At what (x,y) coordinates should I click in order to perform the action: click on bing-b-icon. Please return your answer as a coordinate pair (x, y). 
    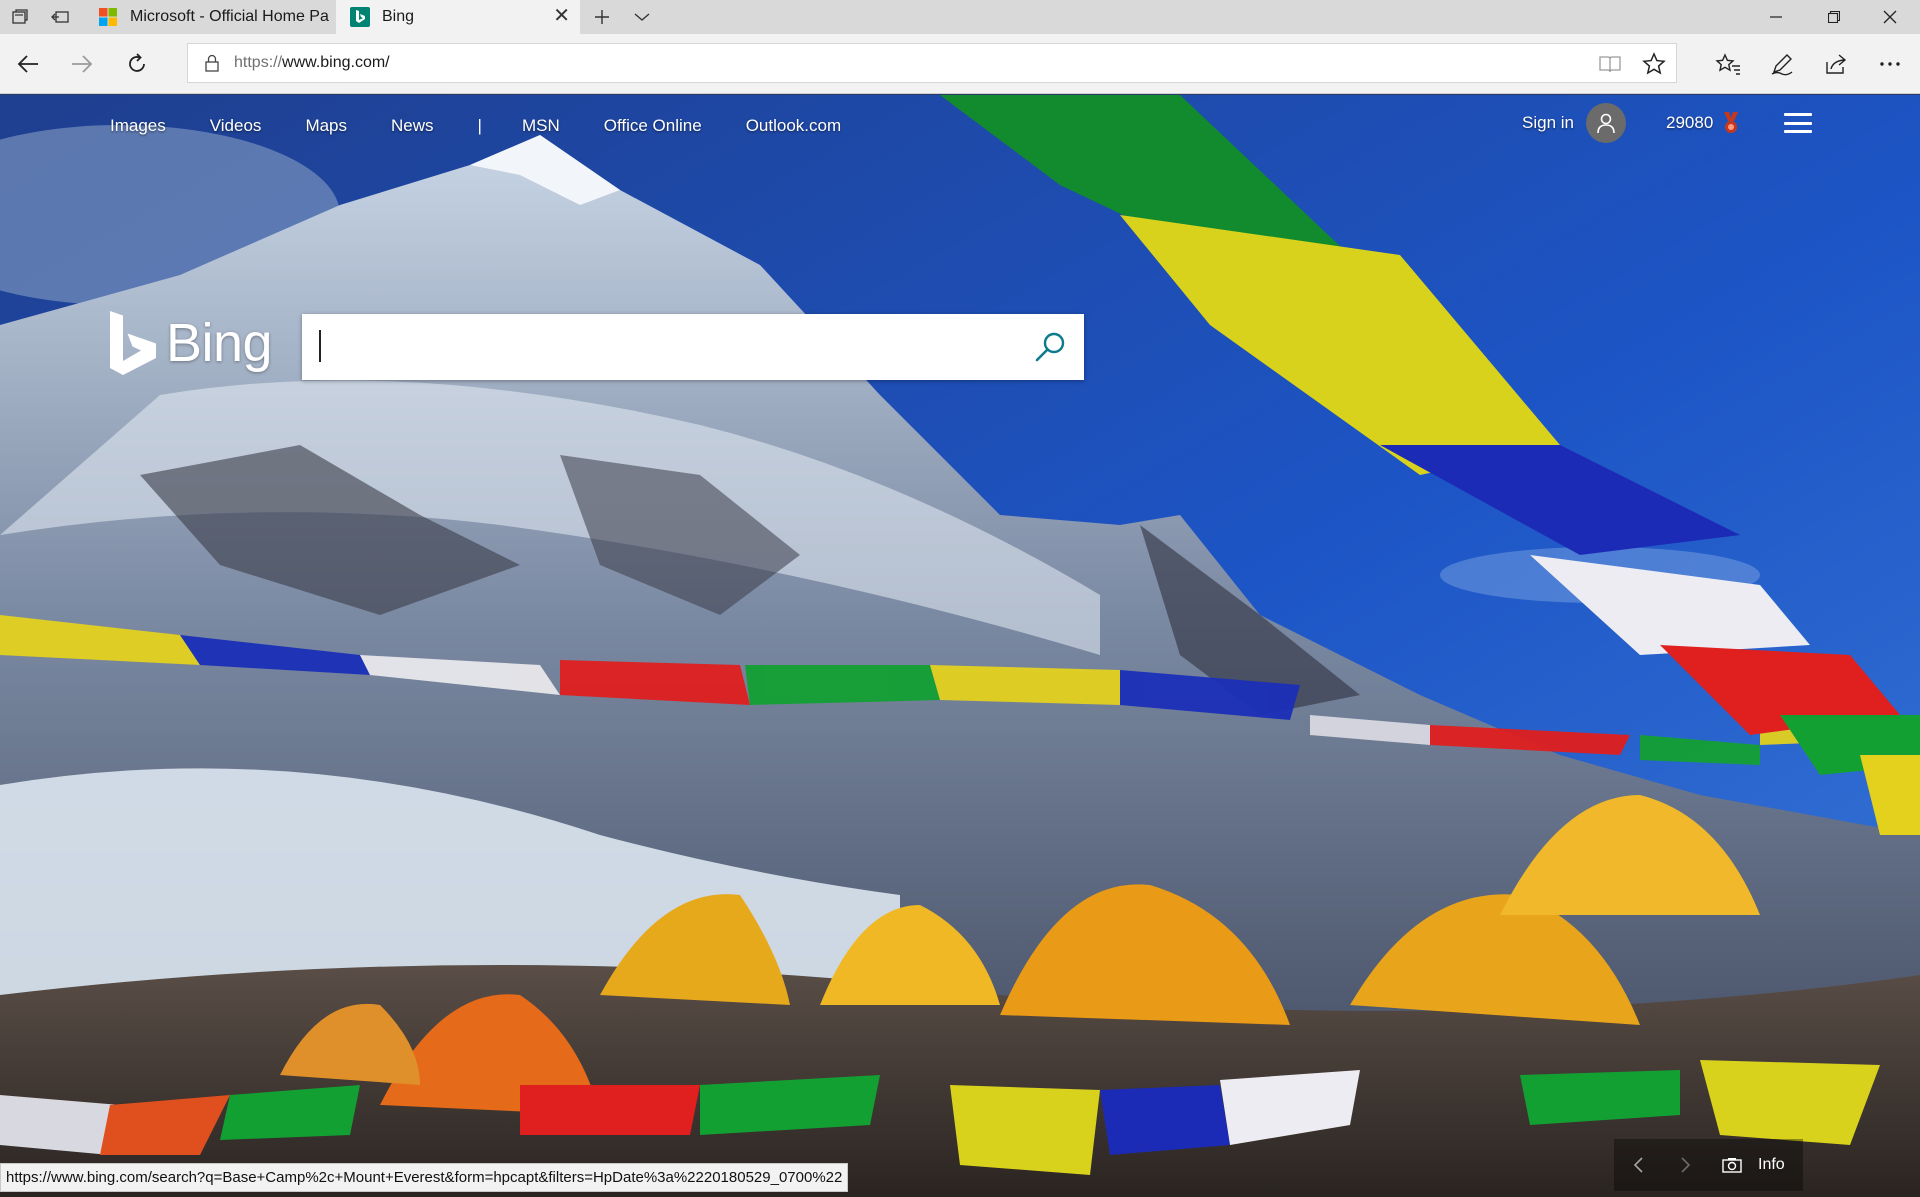
    Looking at the image, I should click on (133, 343).